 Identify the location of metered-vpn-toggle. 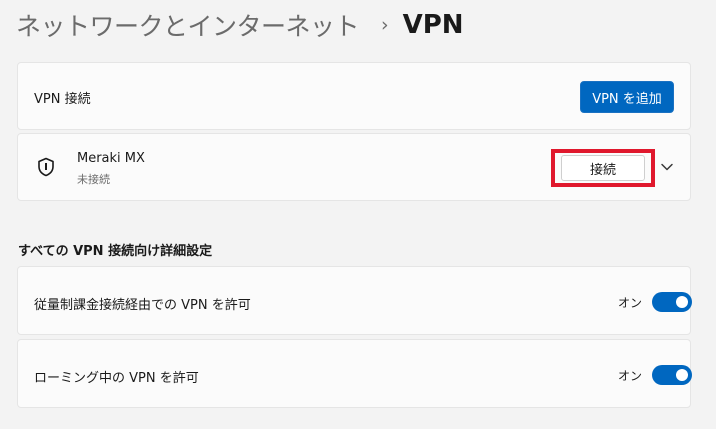
(672, 302).